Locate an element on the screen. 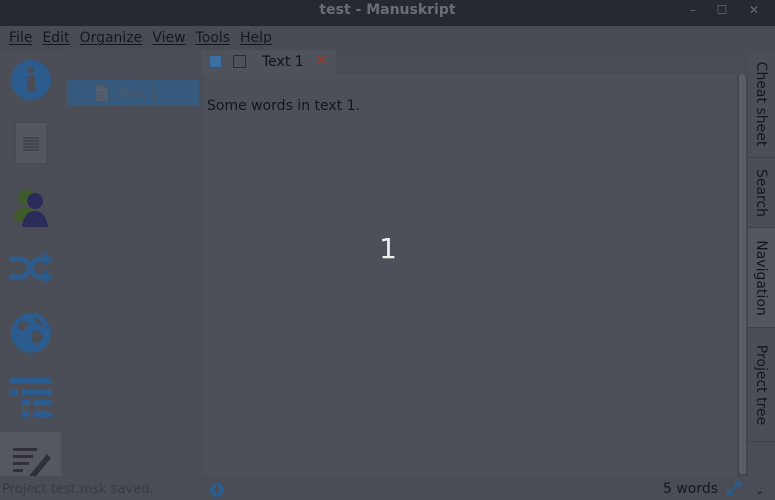  menu-view: View is located at coordinates (168, 38).